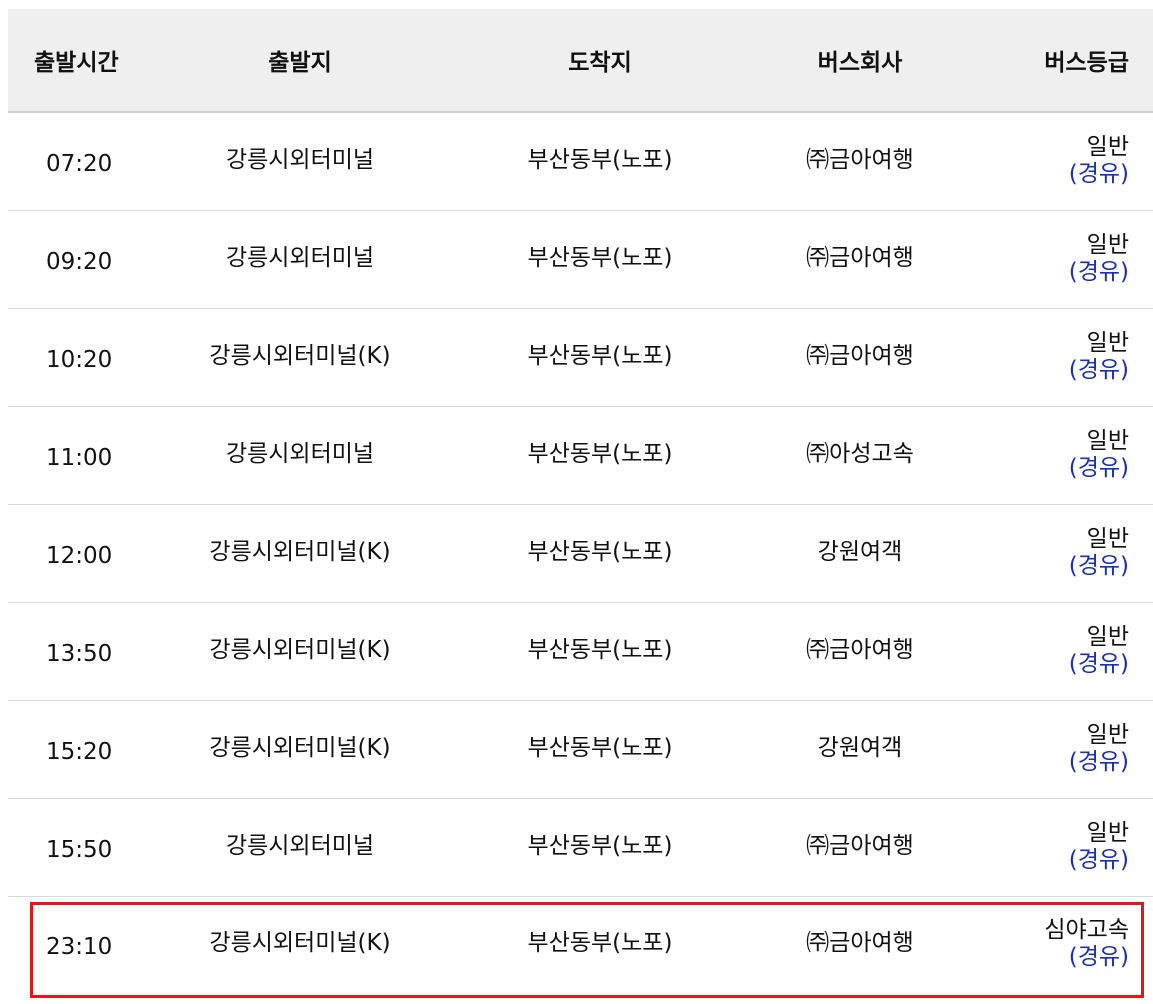 Image resolution: width=1153 pixels, height=1004 pixels. Describe the element at coordinates (79, 749) in the screenshot. I see `cell-time: 15:20` at that location.